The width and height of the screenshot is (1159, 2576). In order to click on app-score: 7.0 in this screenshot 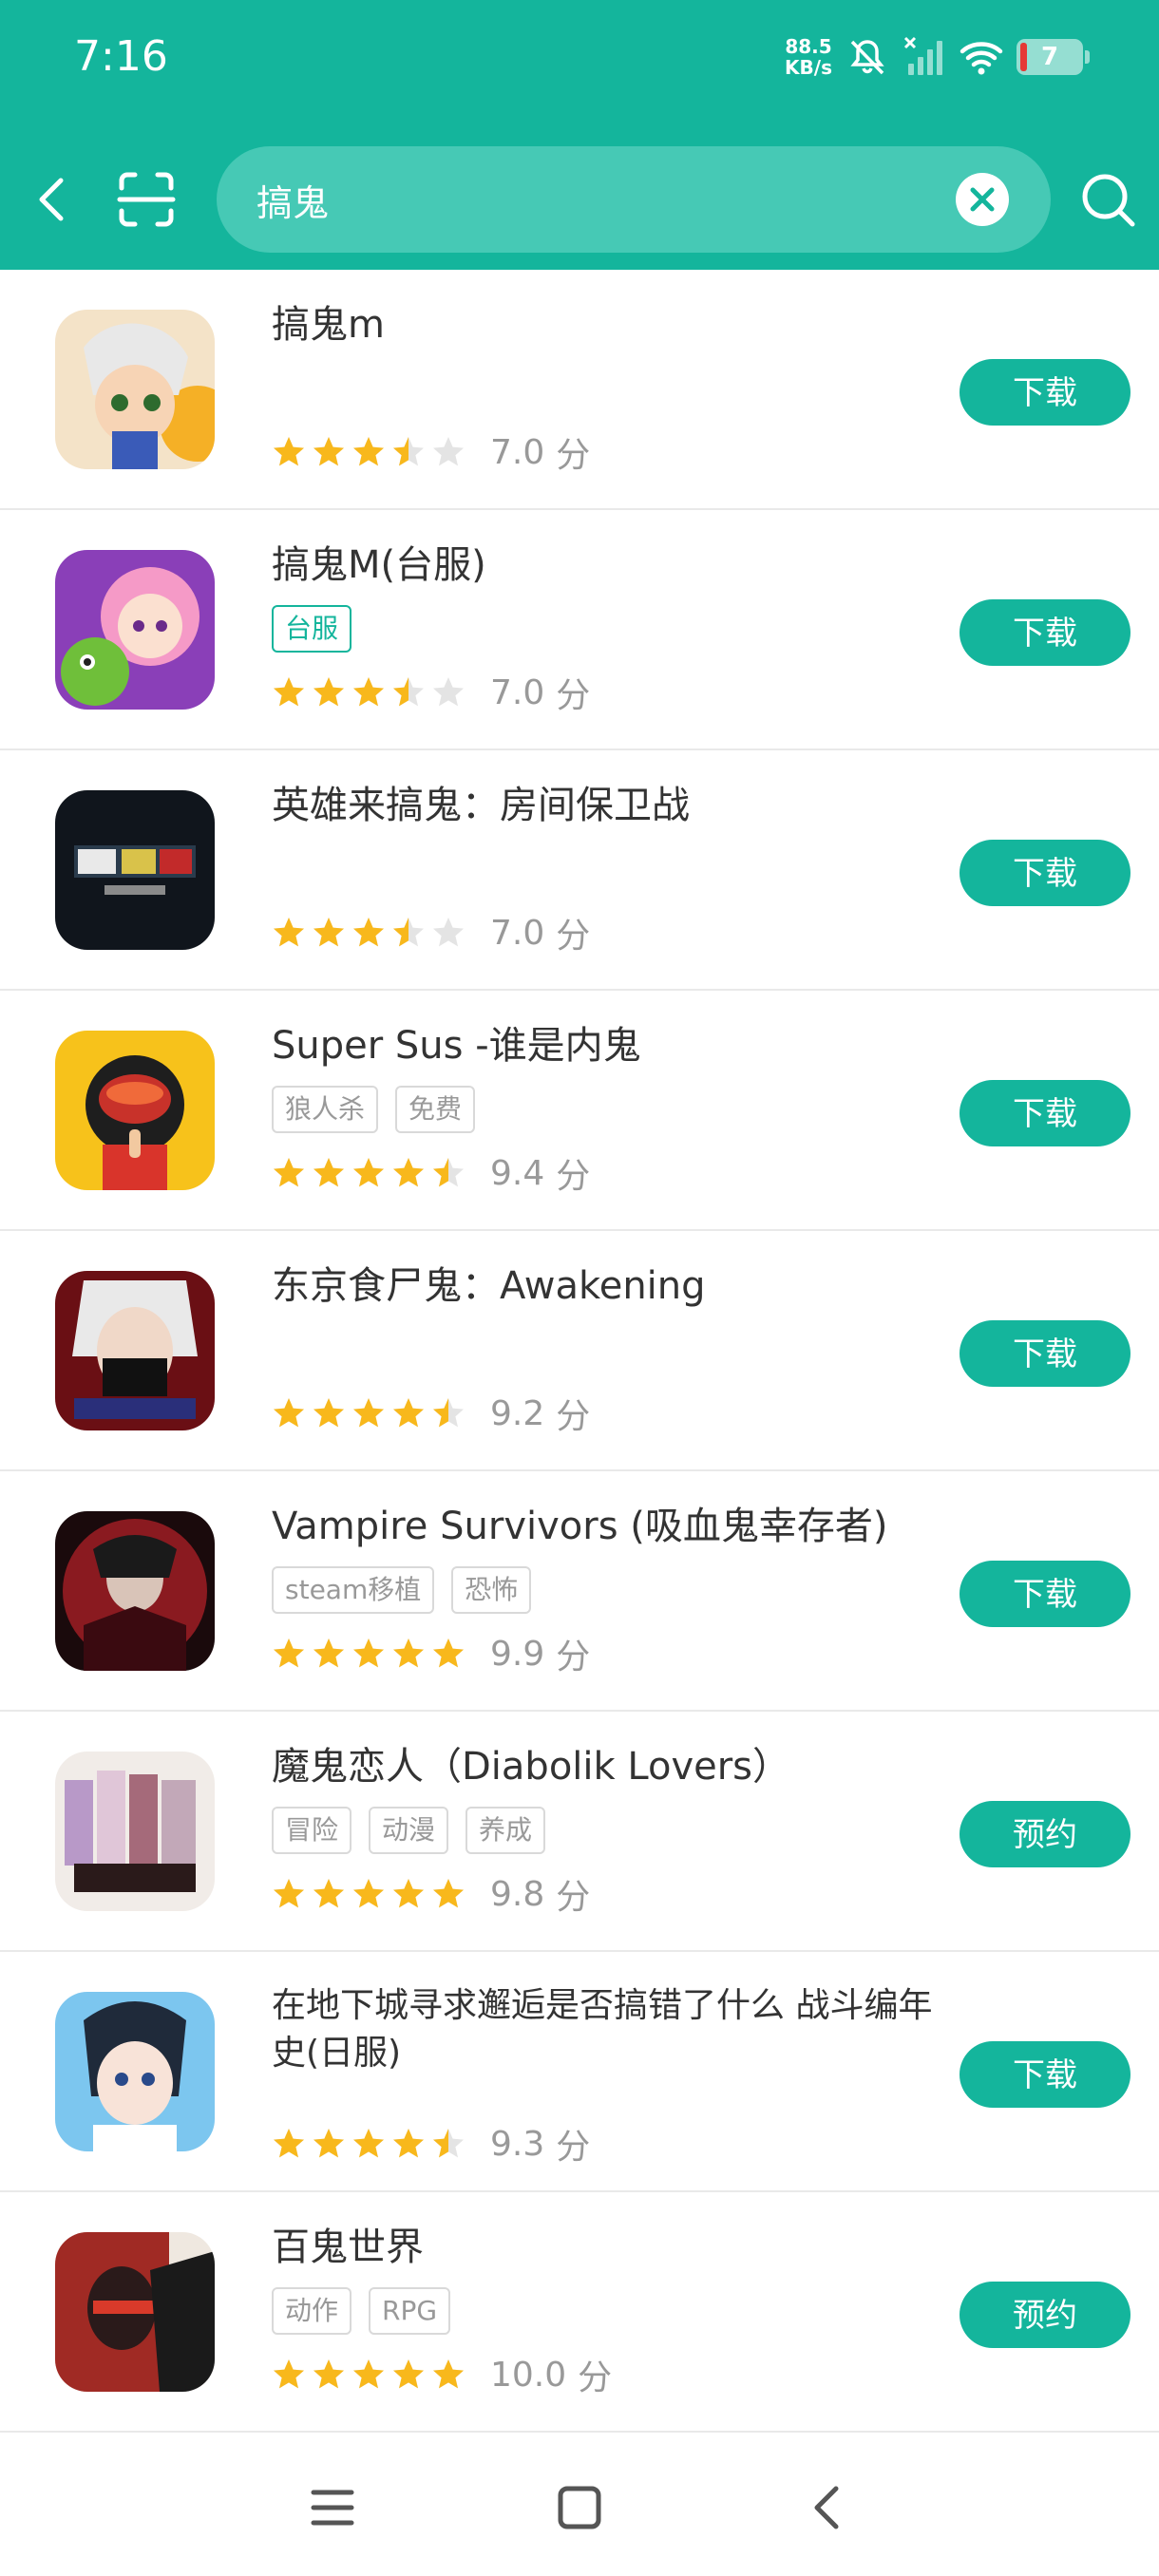, I will do `click(517, 452)`.